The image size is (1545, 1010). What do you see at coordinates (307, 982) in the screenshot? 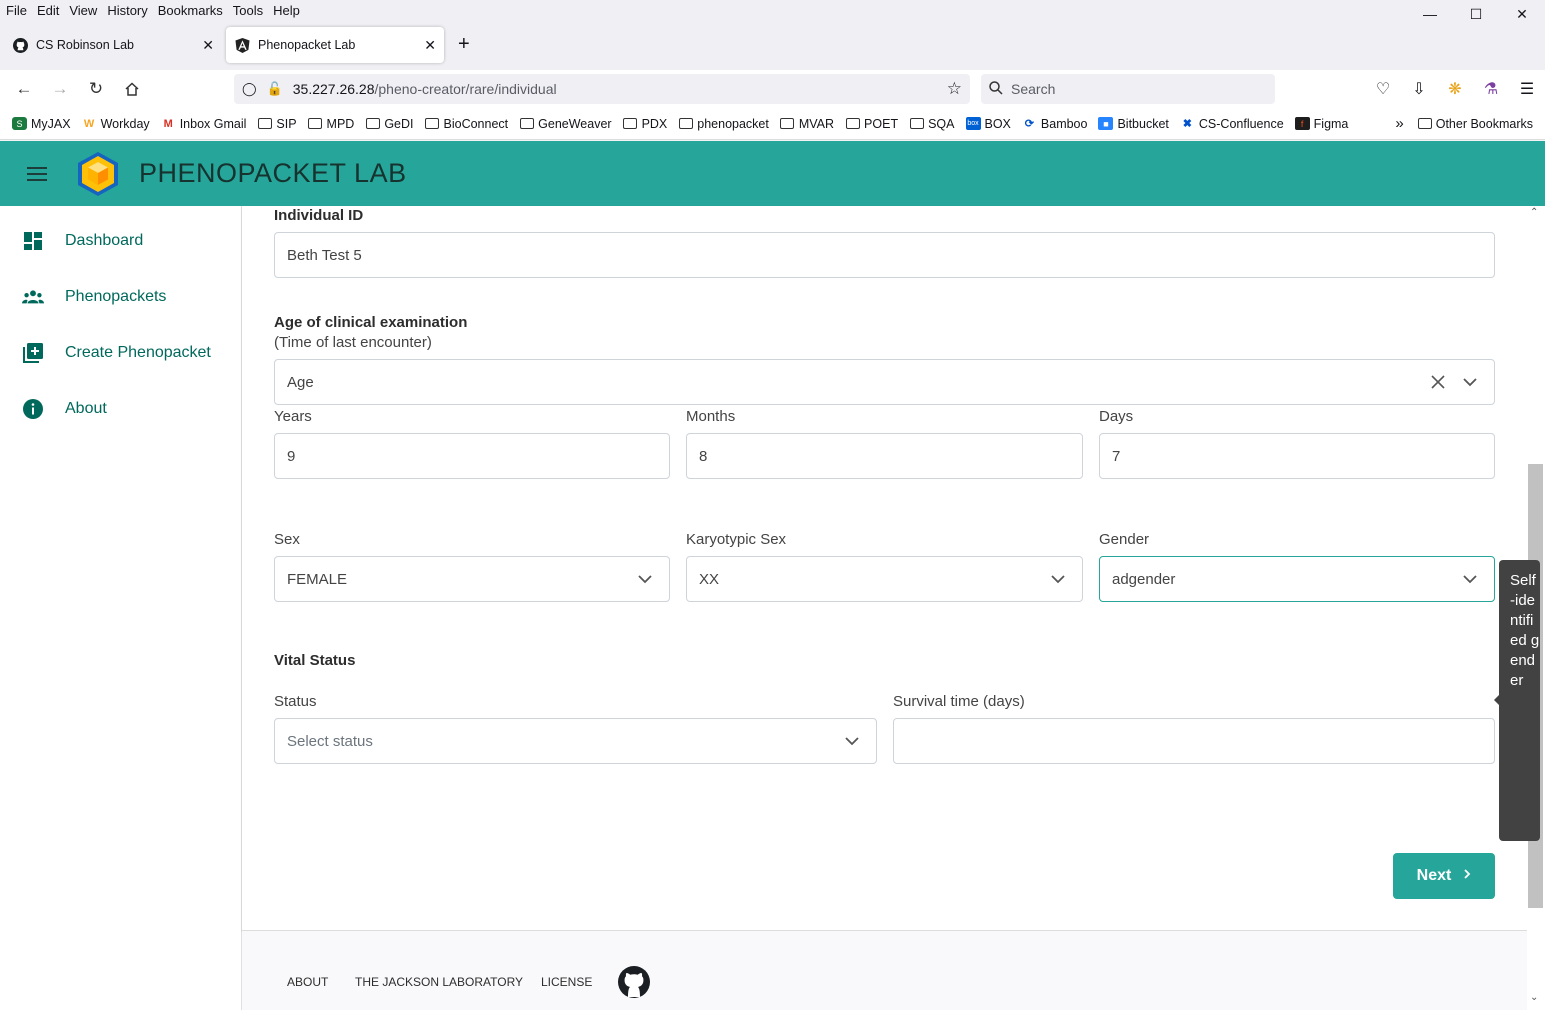
I see `footer-link-about: ABOUT` at bounding box center [307, 982].